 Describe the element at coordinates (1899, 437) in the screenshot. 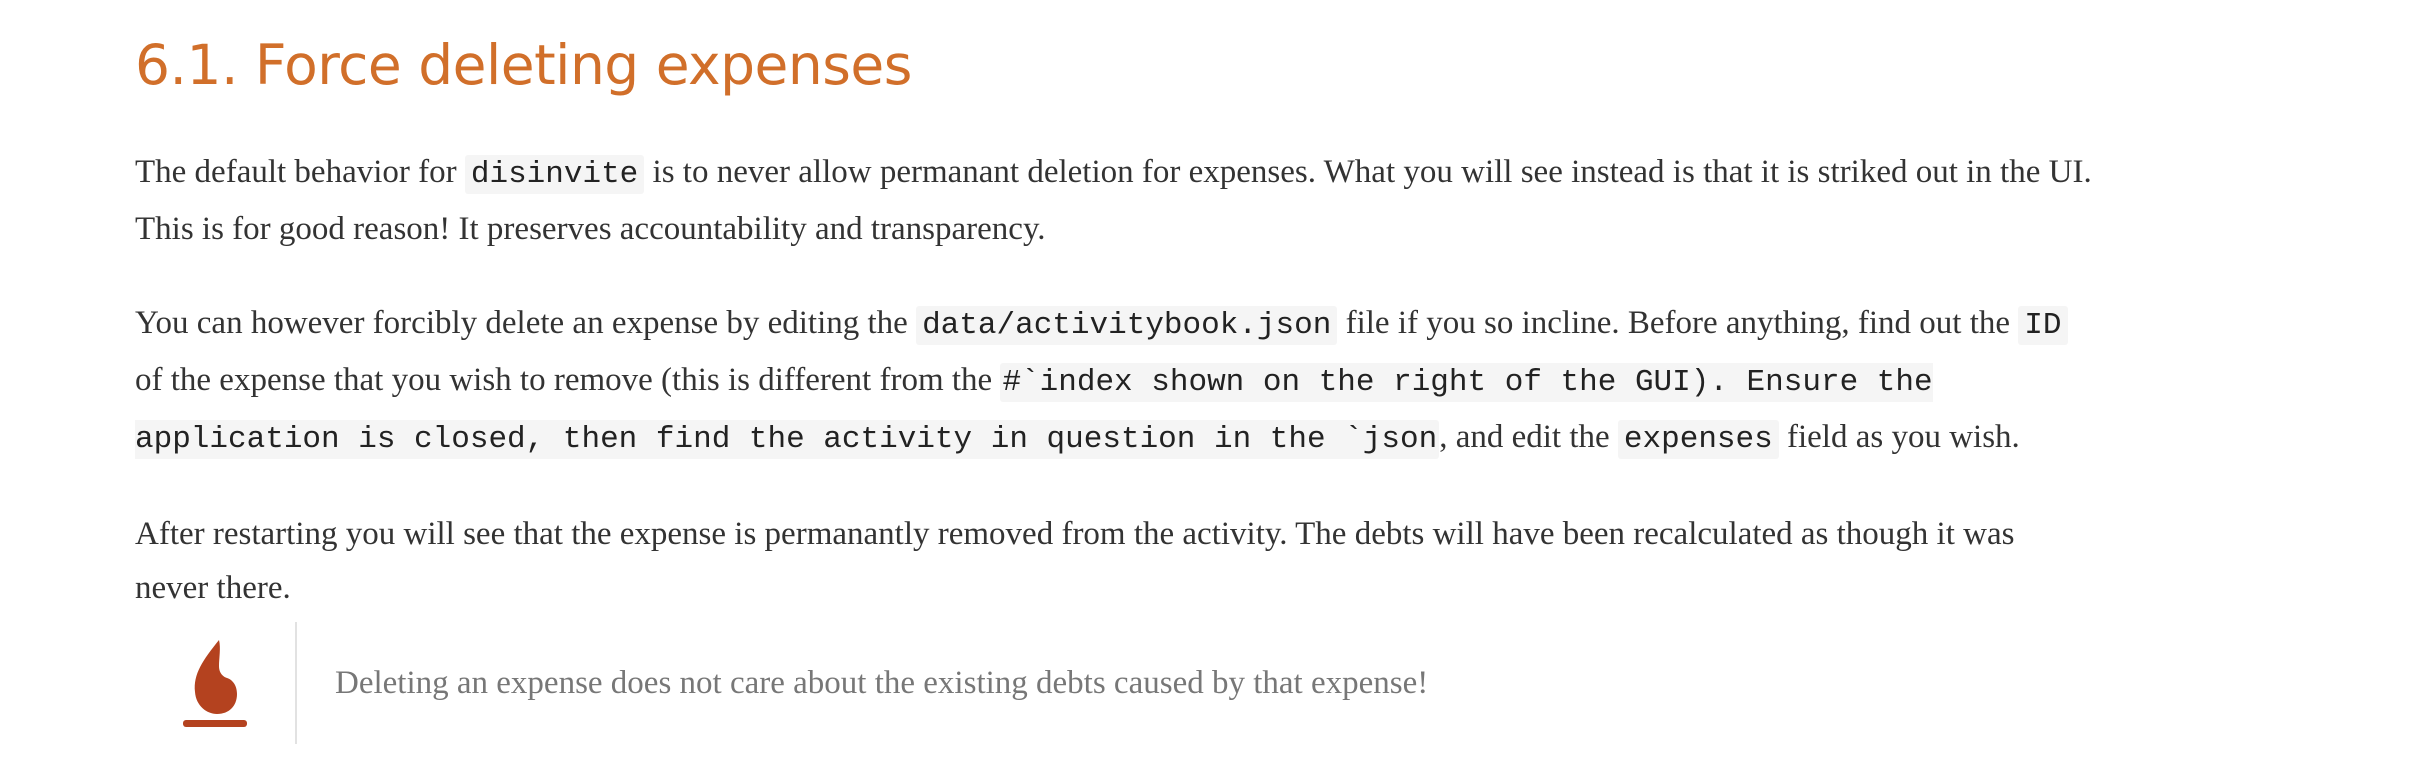

I see `paragraph-text: field as you wish.` at that location.